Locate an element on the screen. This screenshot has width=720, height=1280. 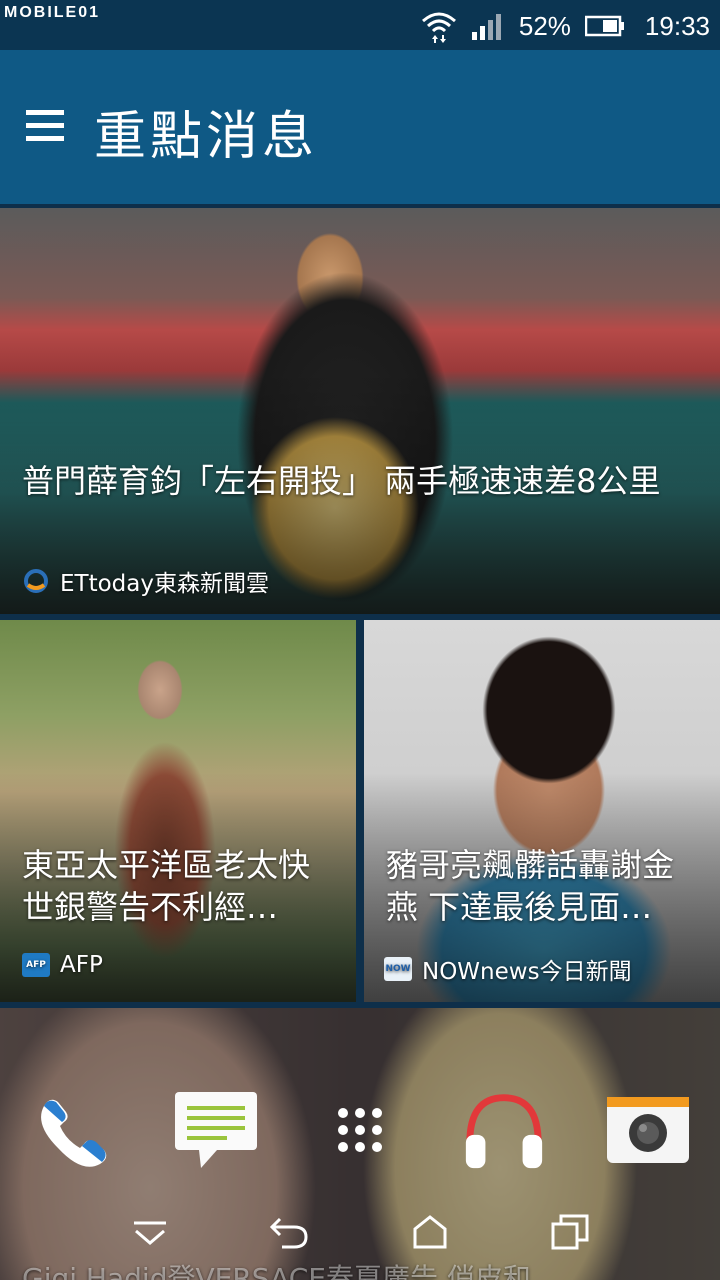
news-source: AFP AFP is located at coordinates (62, 965).